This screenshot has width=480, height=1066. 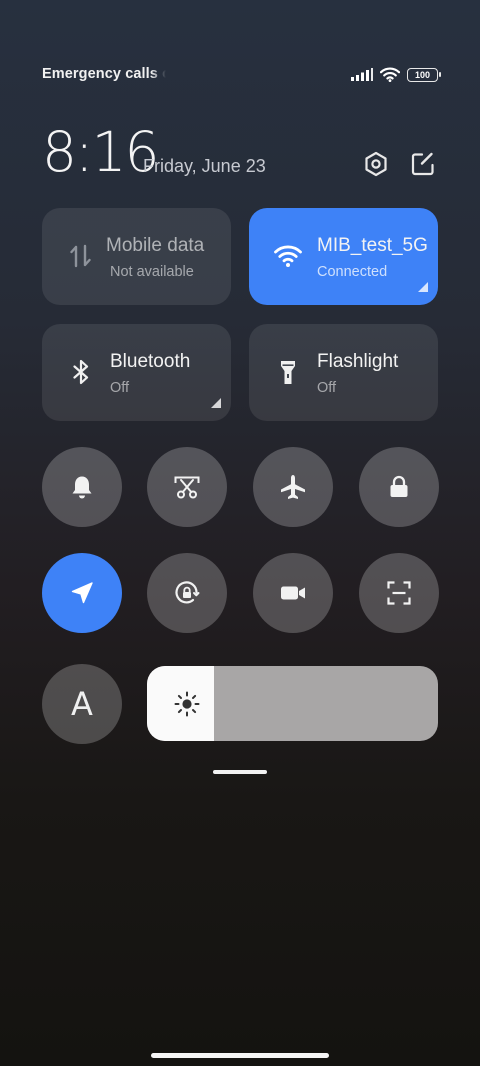 I want to click on location-arrow-icon, so click(x=82, y=593).